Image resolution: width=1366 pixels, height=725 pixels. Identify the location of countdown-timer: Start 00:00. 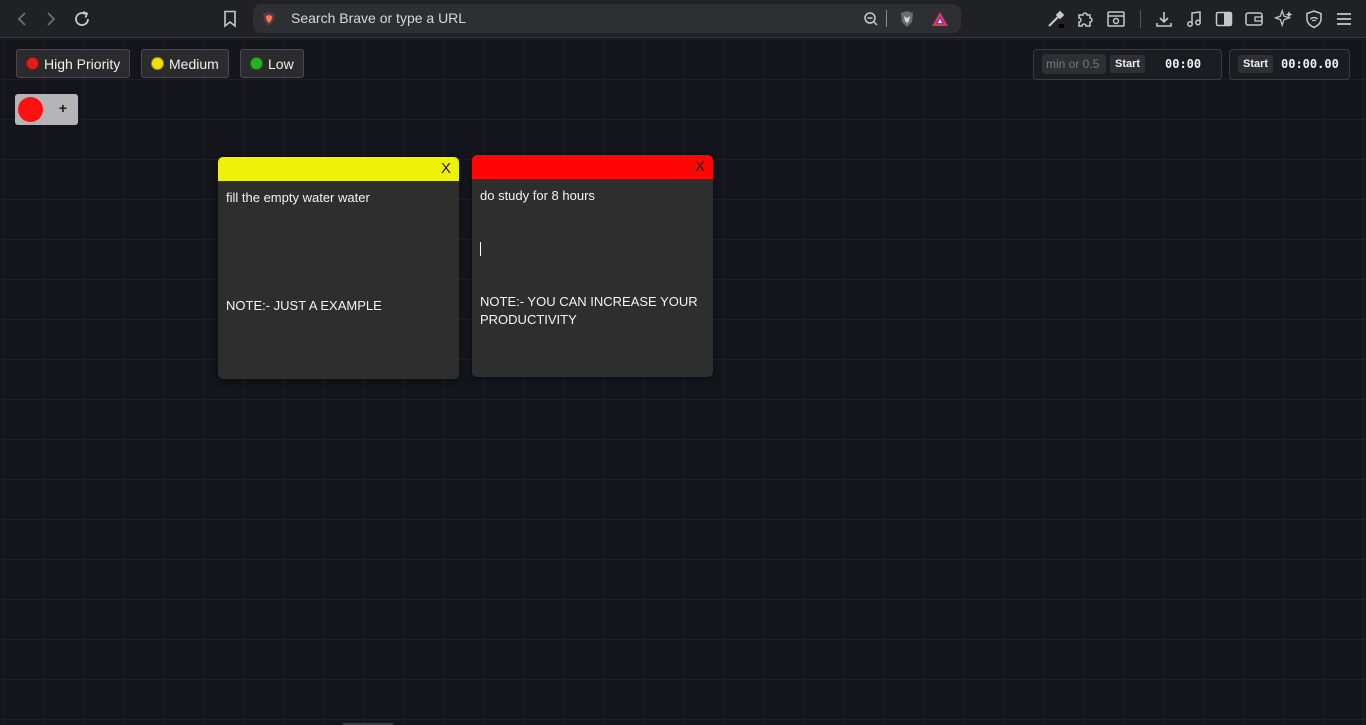
(1127, 64).